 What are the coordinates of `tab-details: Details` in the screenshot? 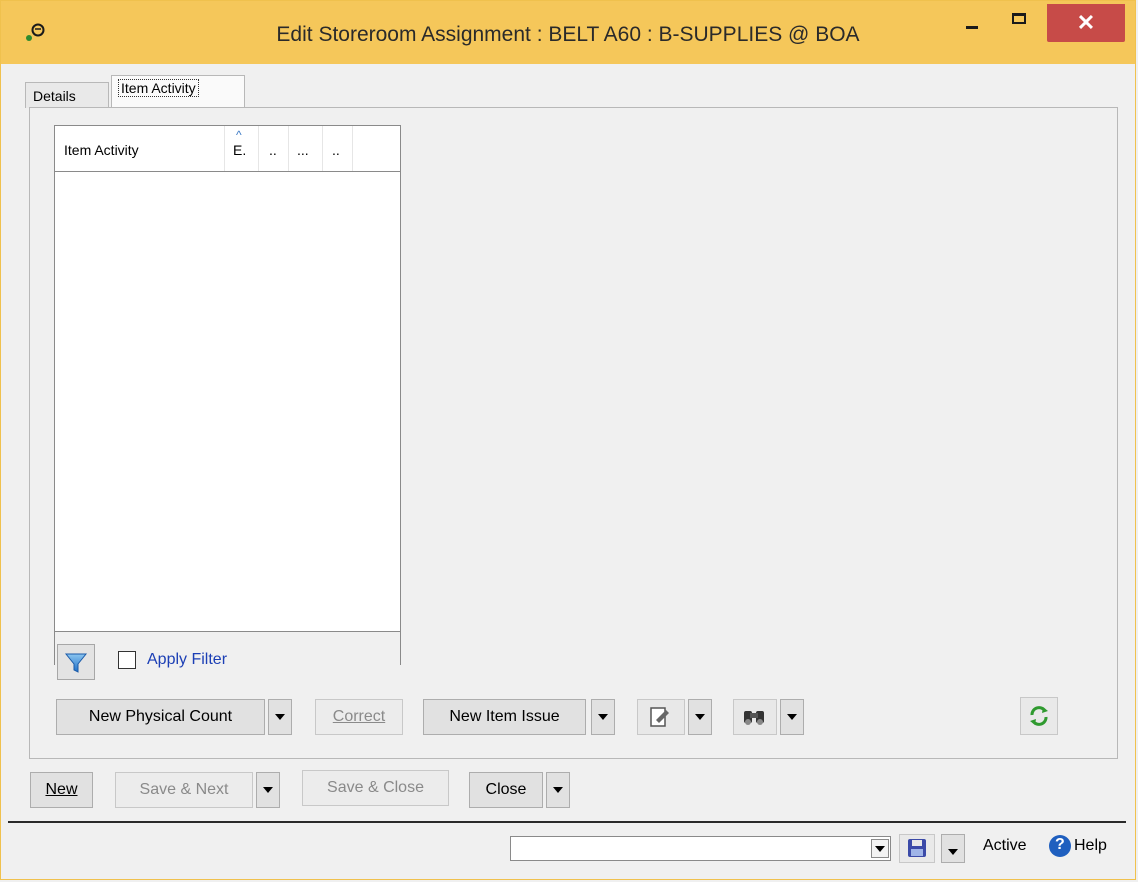 It's located at (67, 95).